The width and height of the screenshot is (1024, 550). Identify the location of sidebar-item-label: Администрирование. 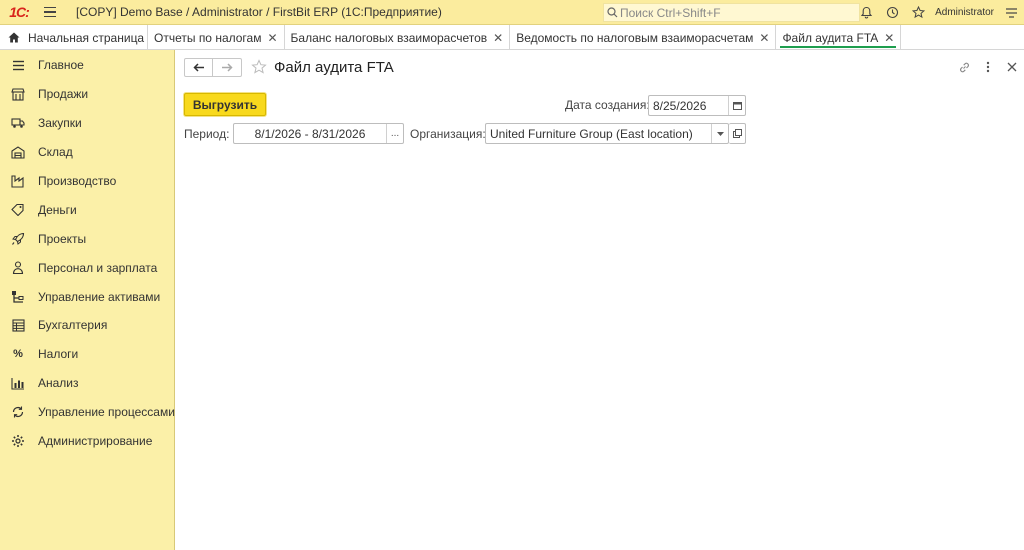
(95, 441).